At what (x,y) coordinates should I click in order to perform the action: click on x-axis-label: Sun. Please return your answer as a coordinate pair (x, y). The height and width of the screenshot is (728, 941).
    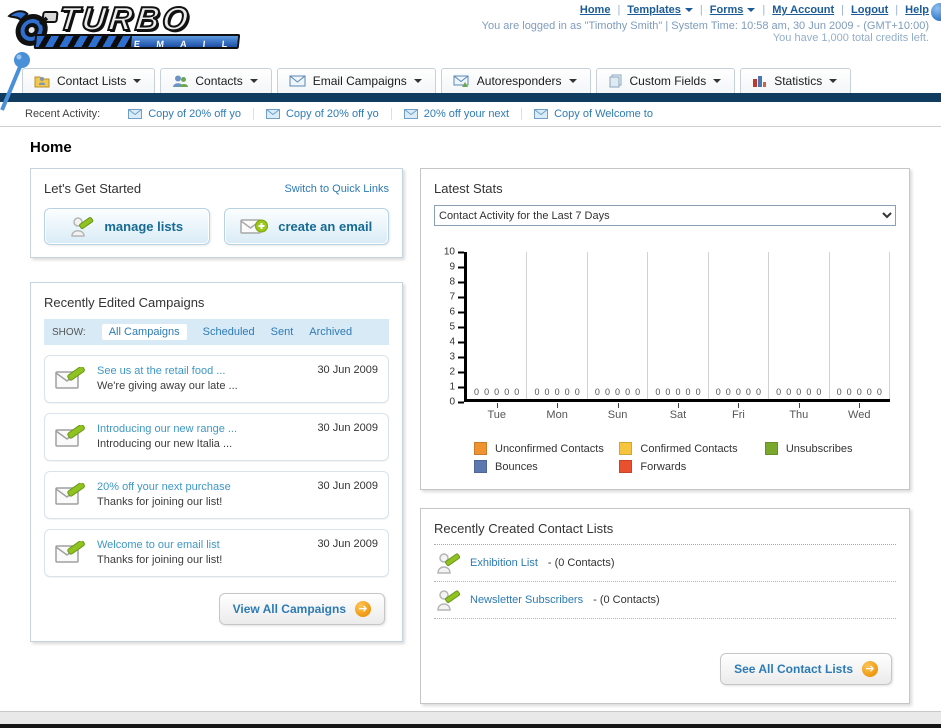
    Looking at the image, I should click on (617, 415).